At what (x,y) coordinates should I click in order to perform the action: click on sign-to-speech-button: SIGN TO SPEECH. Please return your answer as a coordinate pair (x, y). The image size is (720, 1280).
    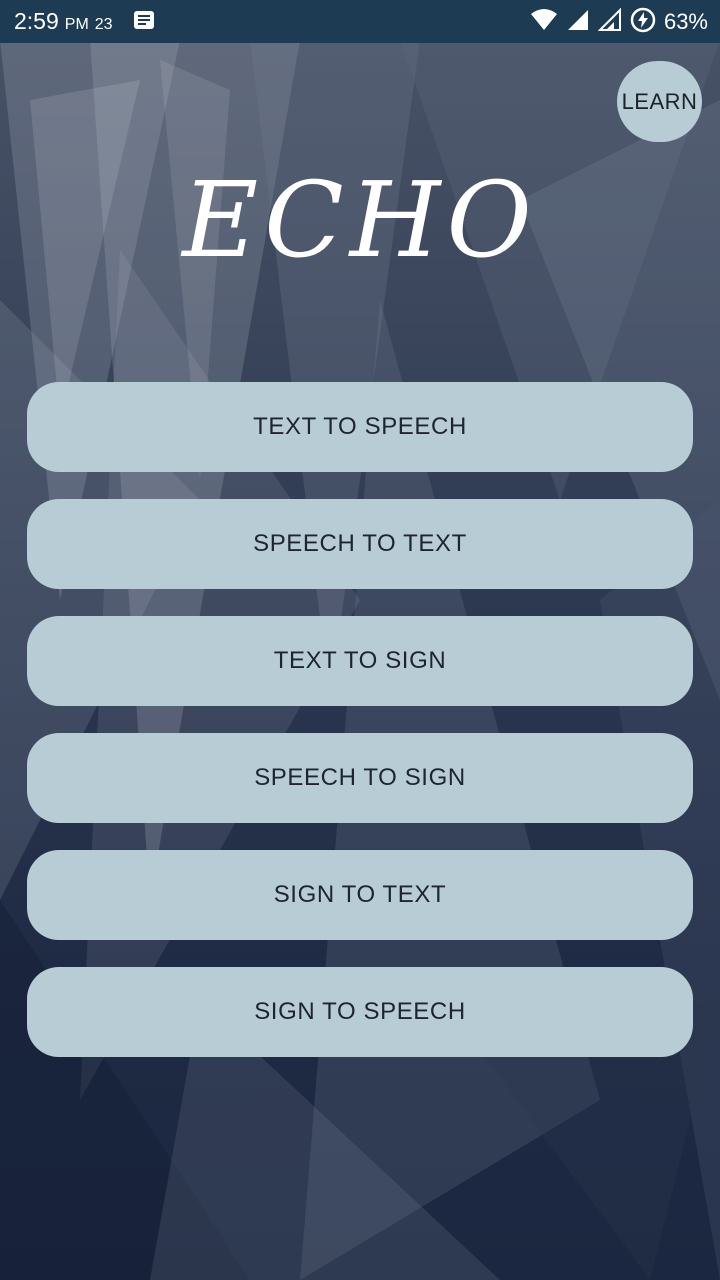
    Looking at the image, I should click on (360, 1012).